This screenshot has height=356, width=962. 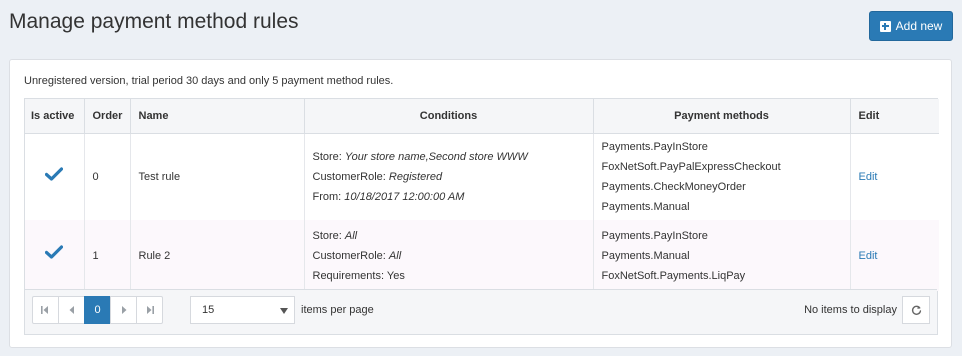 I want to click on condition-line: CustomerRole: Registered, so click(x=449, y=177).